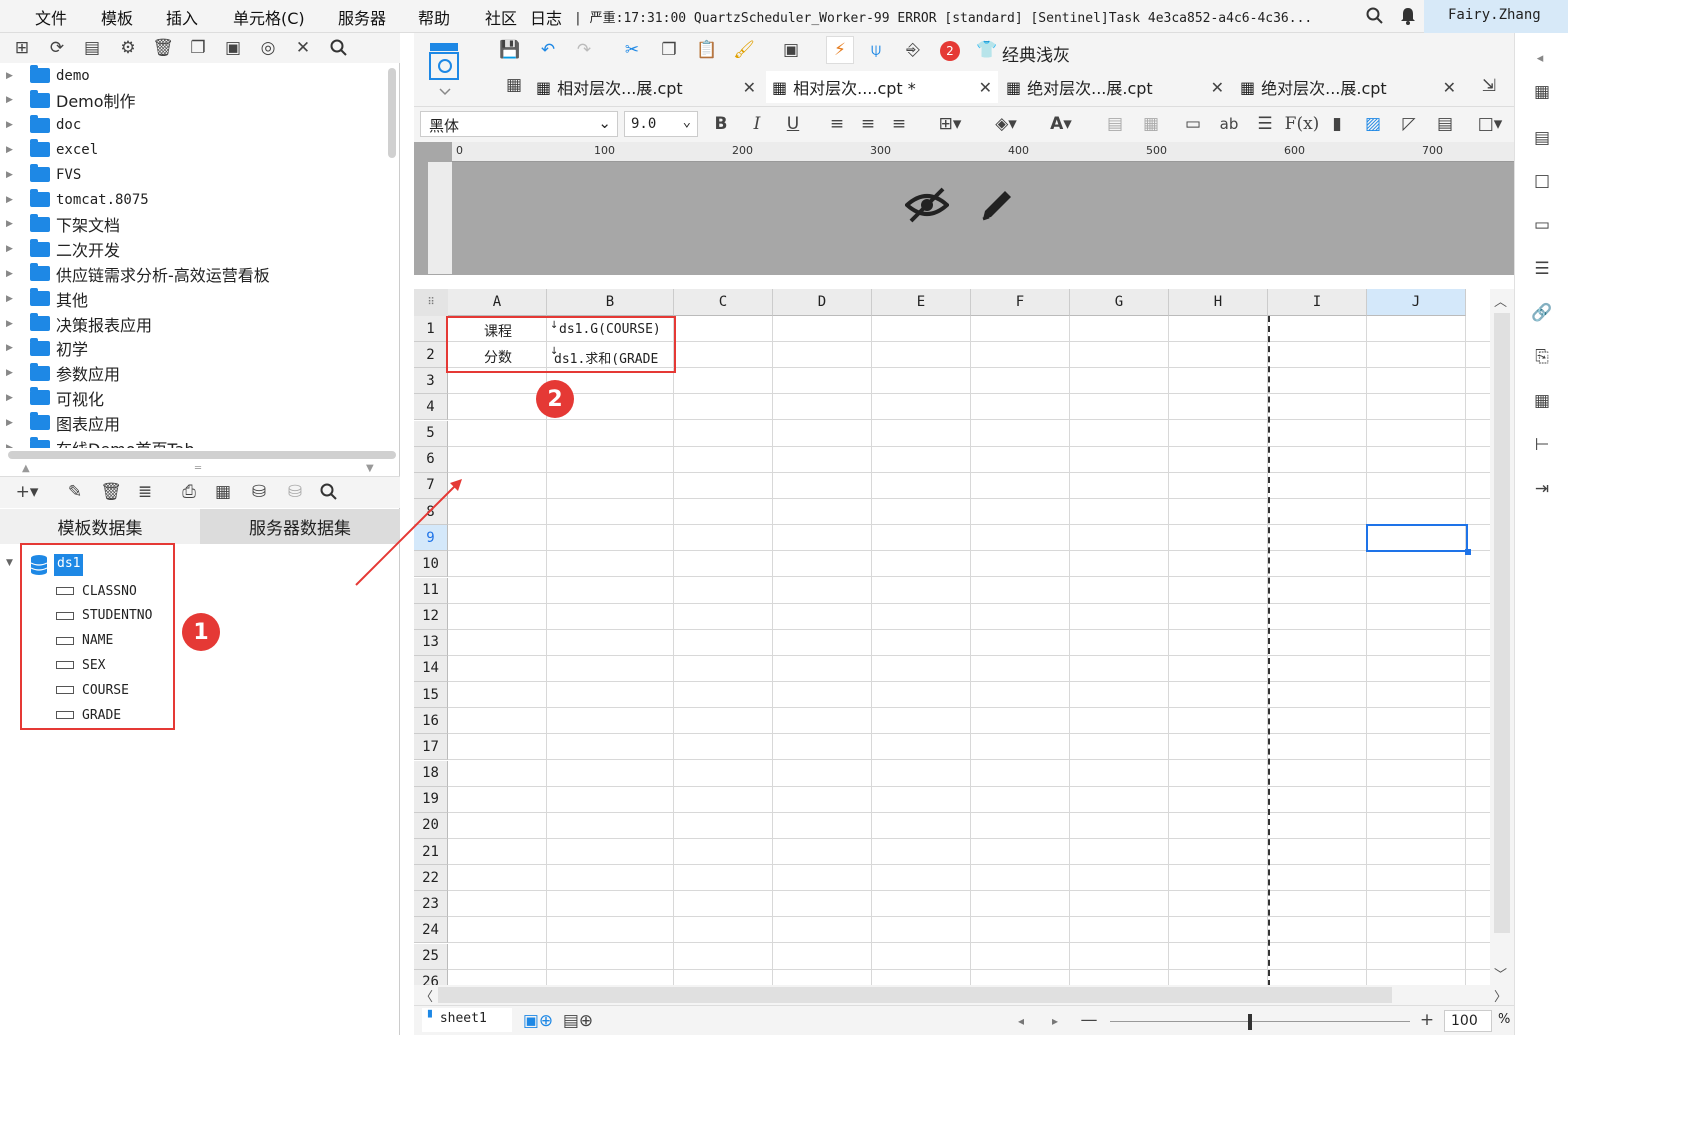 This screenshot has height=1127, width=1708. What do you see at coordinates (431, 956) in the screenshot?
I see `row-header: 25` at bounding box center [431, 956].